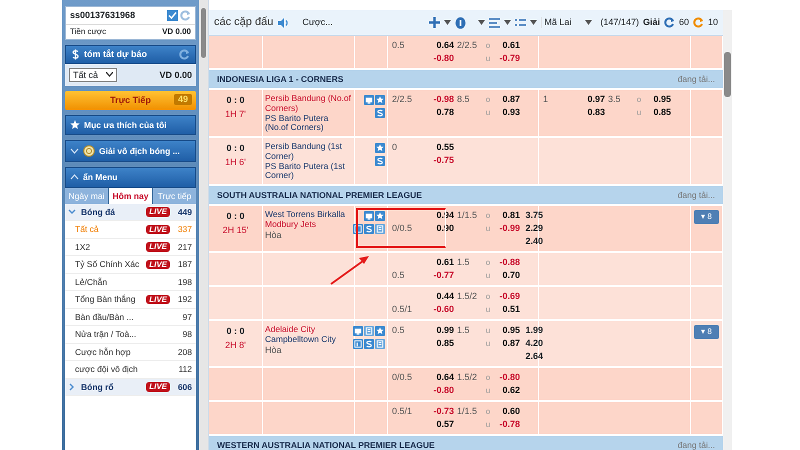  I want to click on stats-icon, so click(358, 344).